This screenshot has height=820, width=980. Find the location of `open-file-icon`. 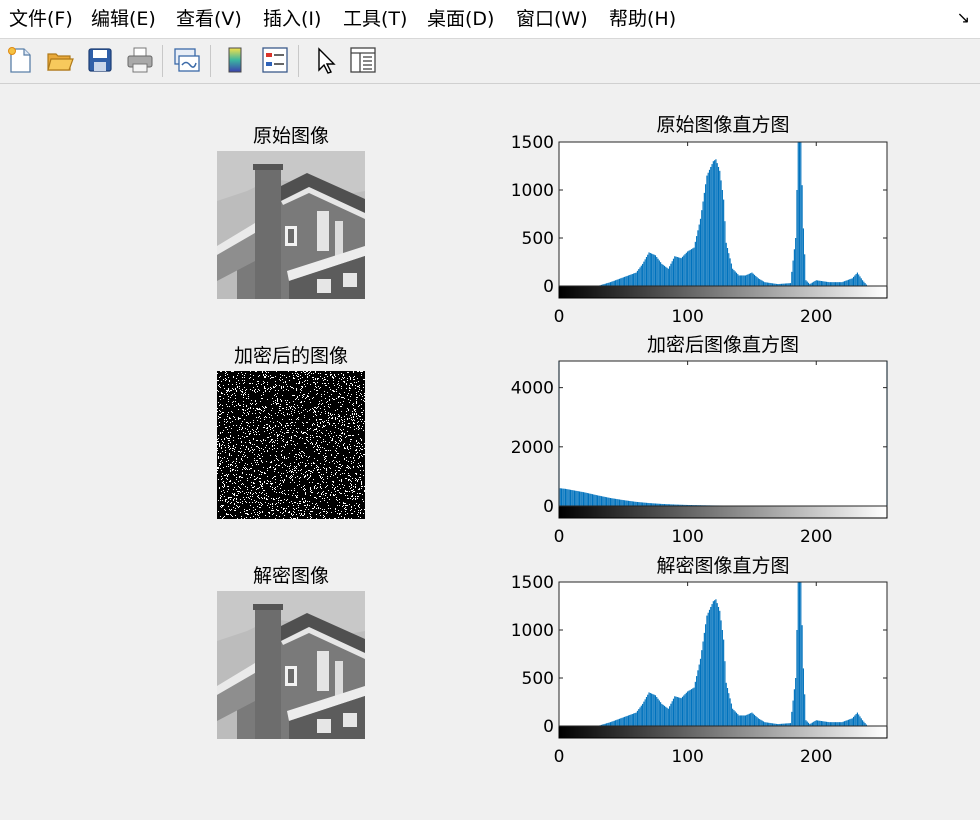

open-file-icon is located at coordinates (60, 60).